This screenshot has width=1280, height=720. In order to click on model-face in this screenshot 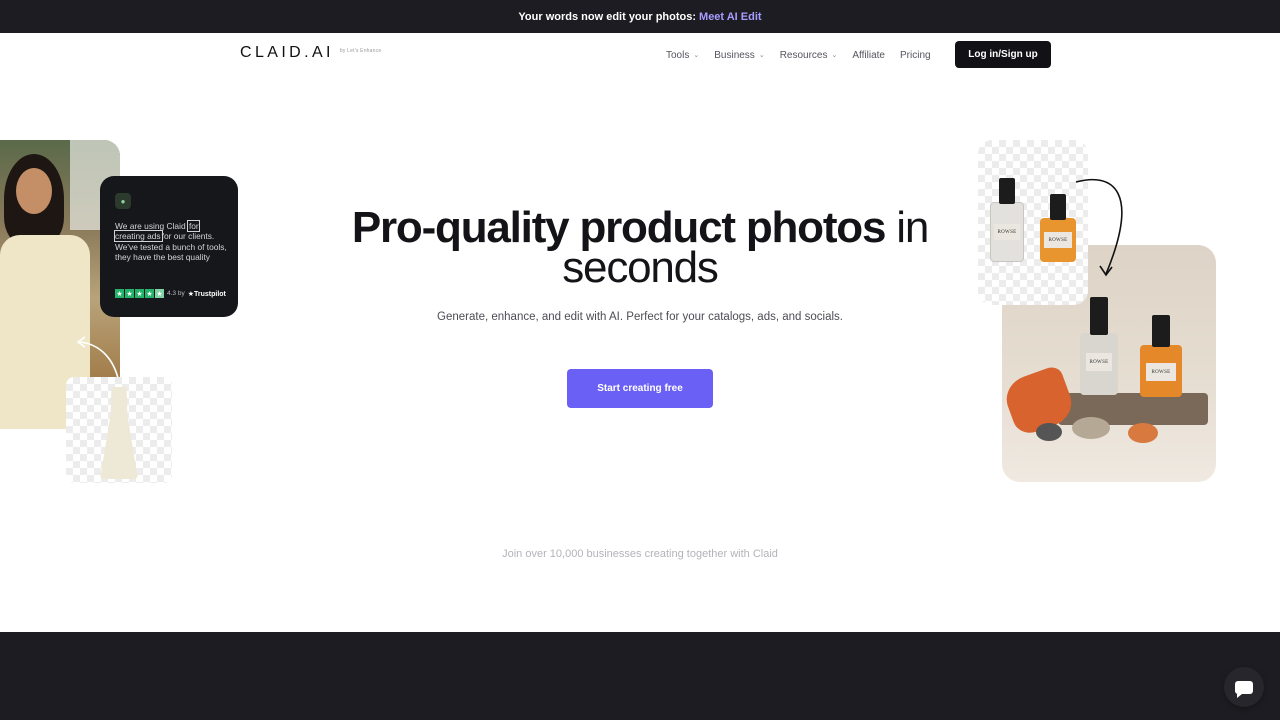, I will do `click(34, 191)`.